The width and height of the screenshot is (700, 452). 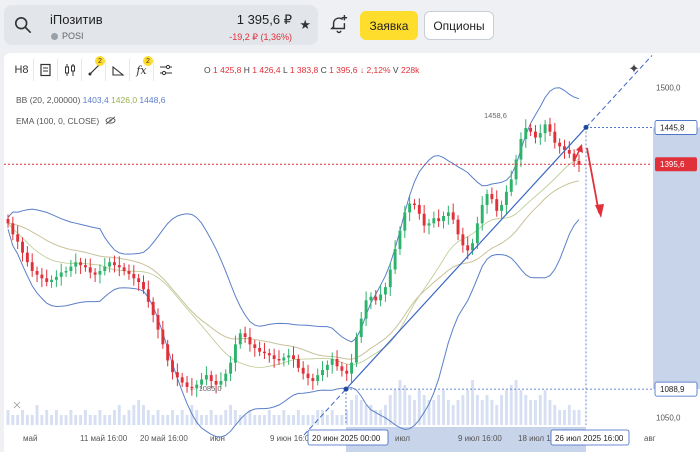 I want to click on x-tick-label-2: 20 май 16:00, so click(x=164, y=438).